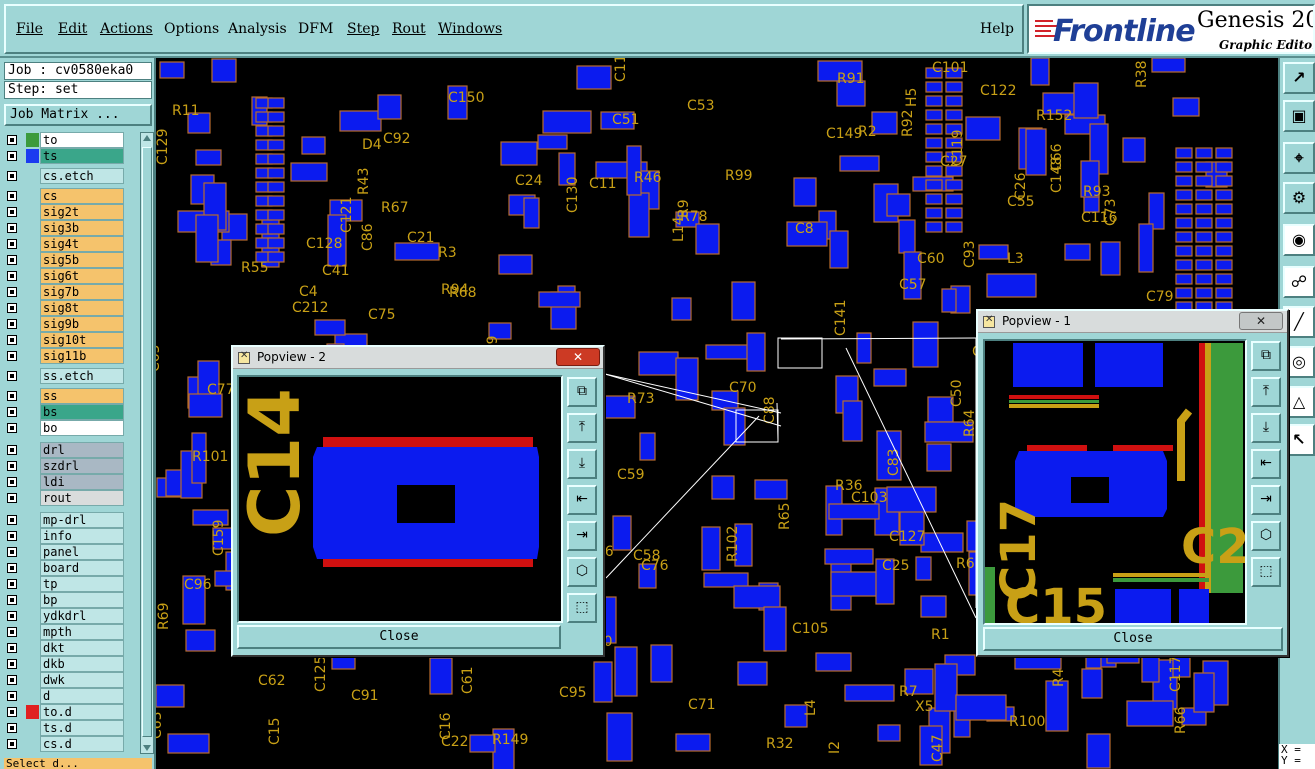 Image resolution: width=1315 pixels, height=769 pixels. I want to click on layer-color-swatch, so click(32, 712).